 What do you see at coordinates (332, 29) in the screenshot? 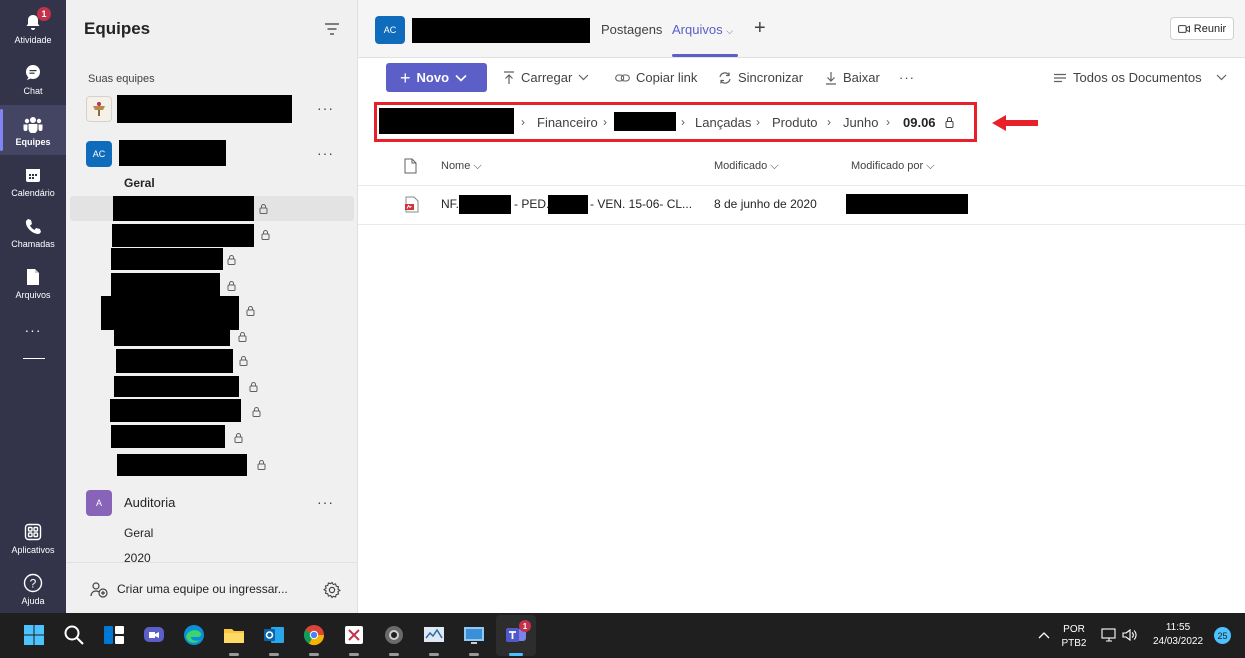
I see `filter-icon` at bounding box center [332, 29].